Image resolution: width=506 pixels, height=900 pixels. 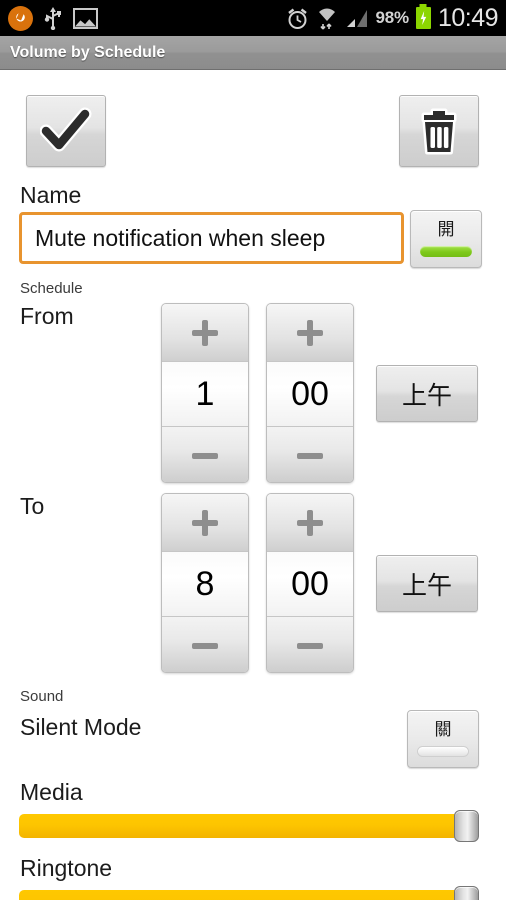 I want to click on from-minute-picker: 00, so click(x=310, y=393).